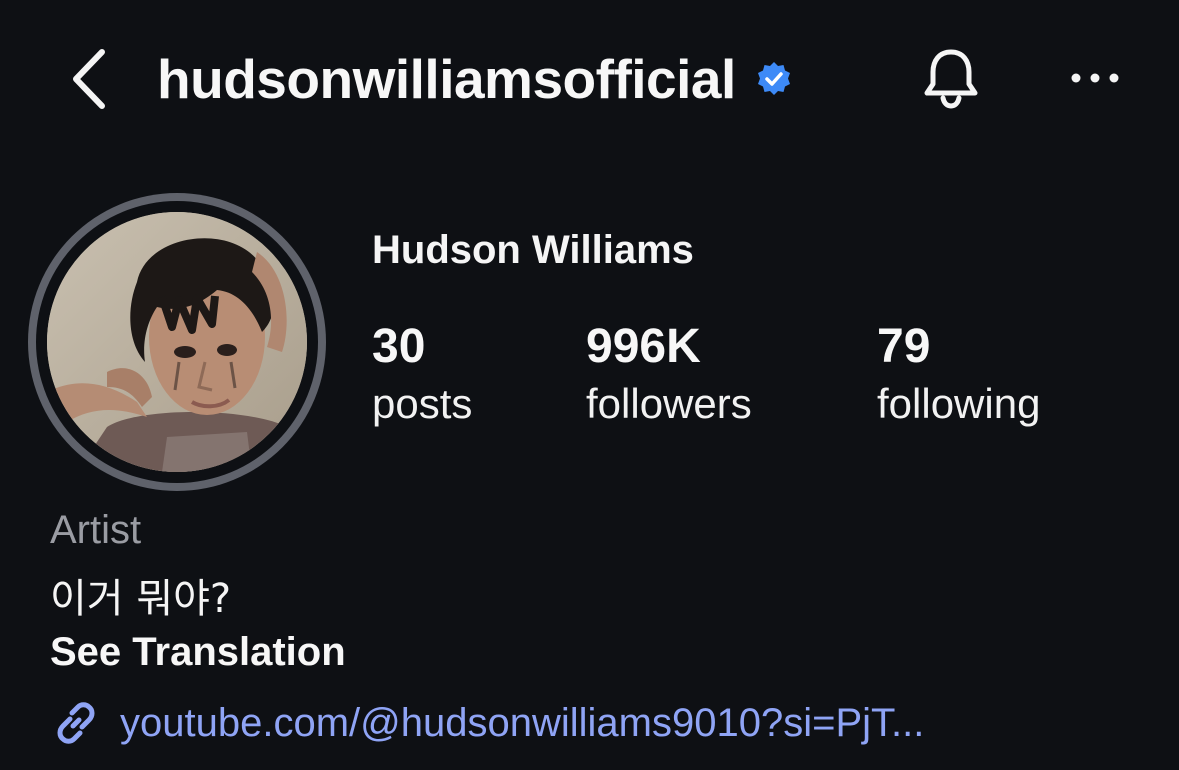 The height and width of the screenshot is (770, 1179). I want to click on more-options-button, so click(1095, 78).